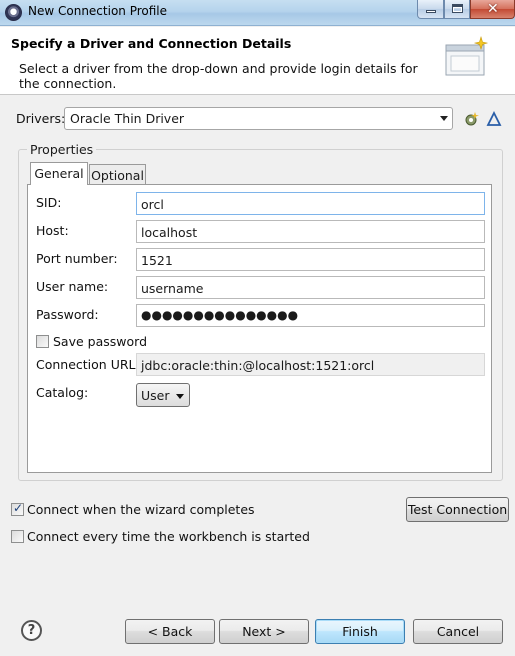  I want to click on test-connection-button: Test Connection, so click(457, 509).